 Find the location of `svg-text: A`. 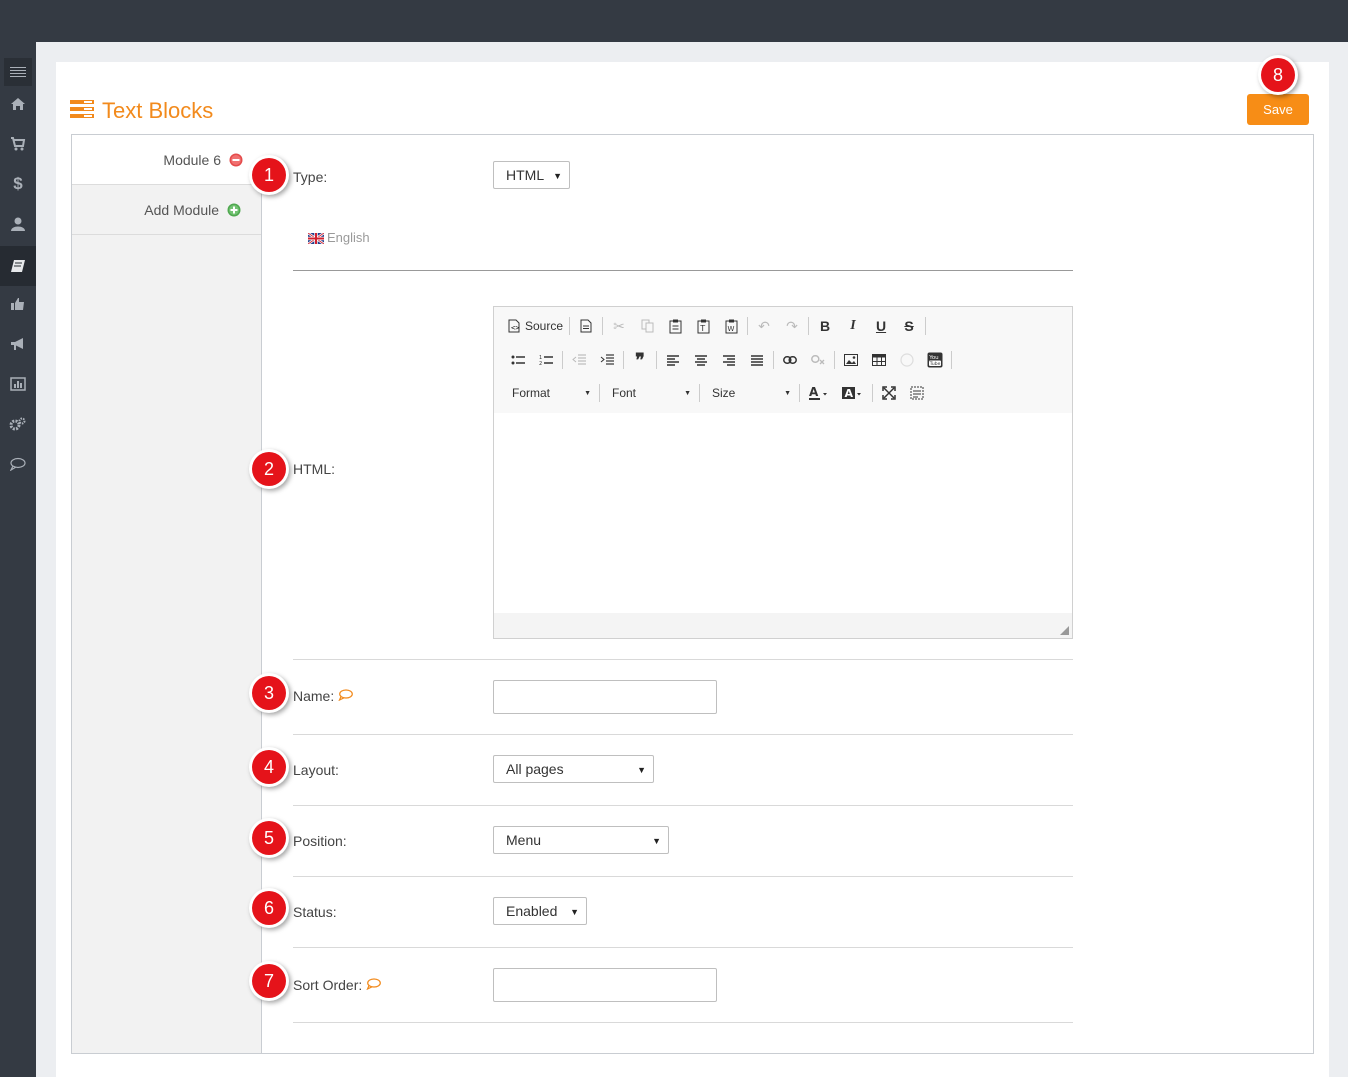

svg-text: A is located at coordinates (849, 393).